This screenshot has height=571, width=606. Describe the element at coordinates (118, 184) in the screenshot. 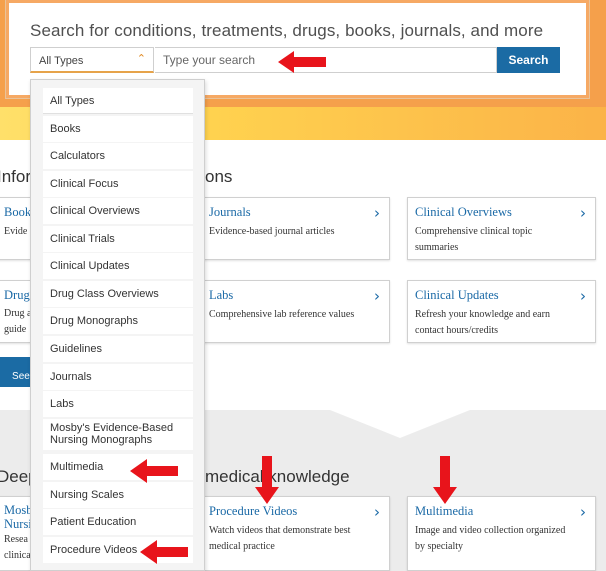

I see `dropdown-item-clinical-focus: Clinical Focus` at that location.